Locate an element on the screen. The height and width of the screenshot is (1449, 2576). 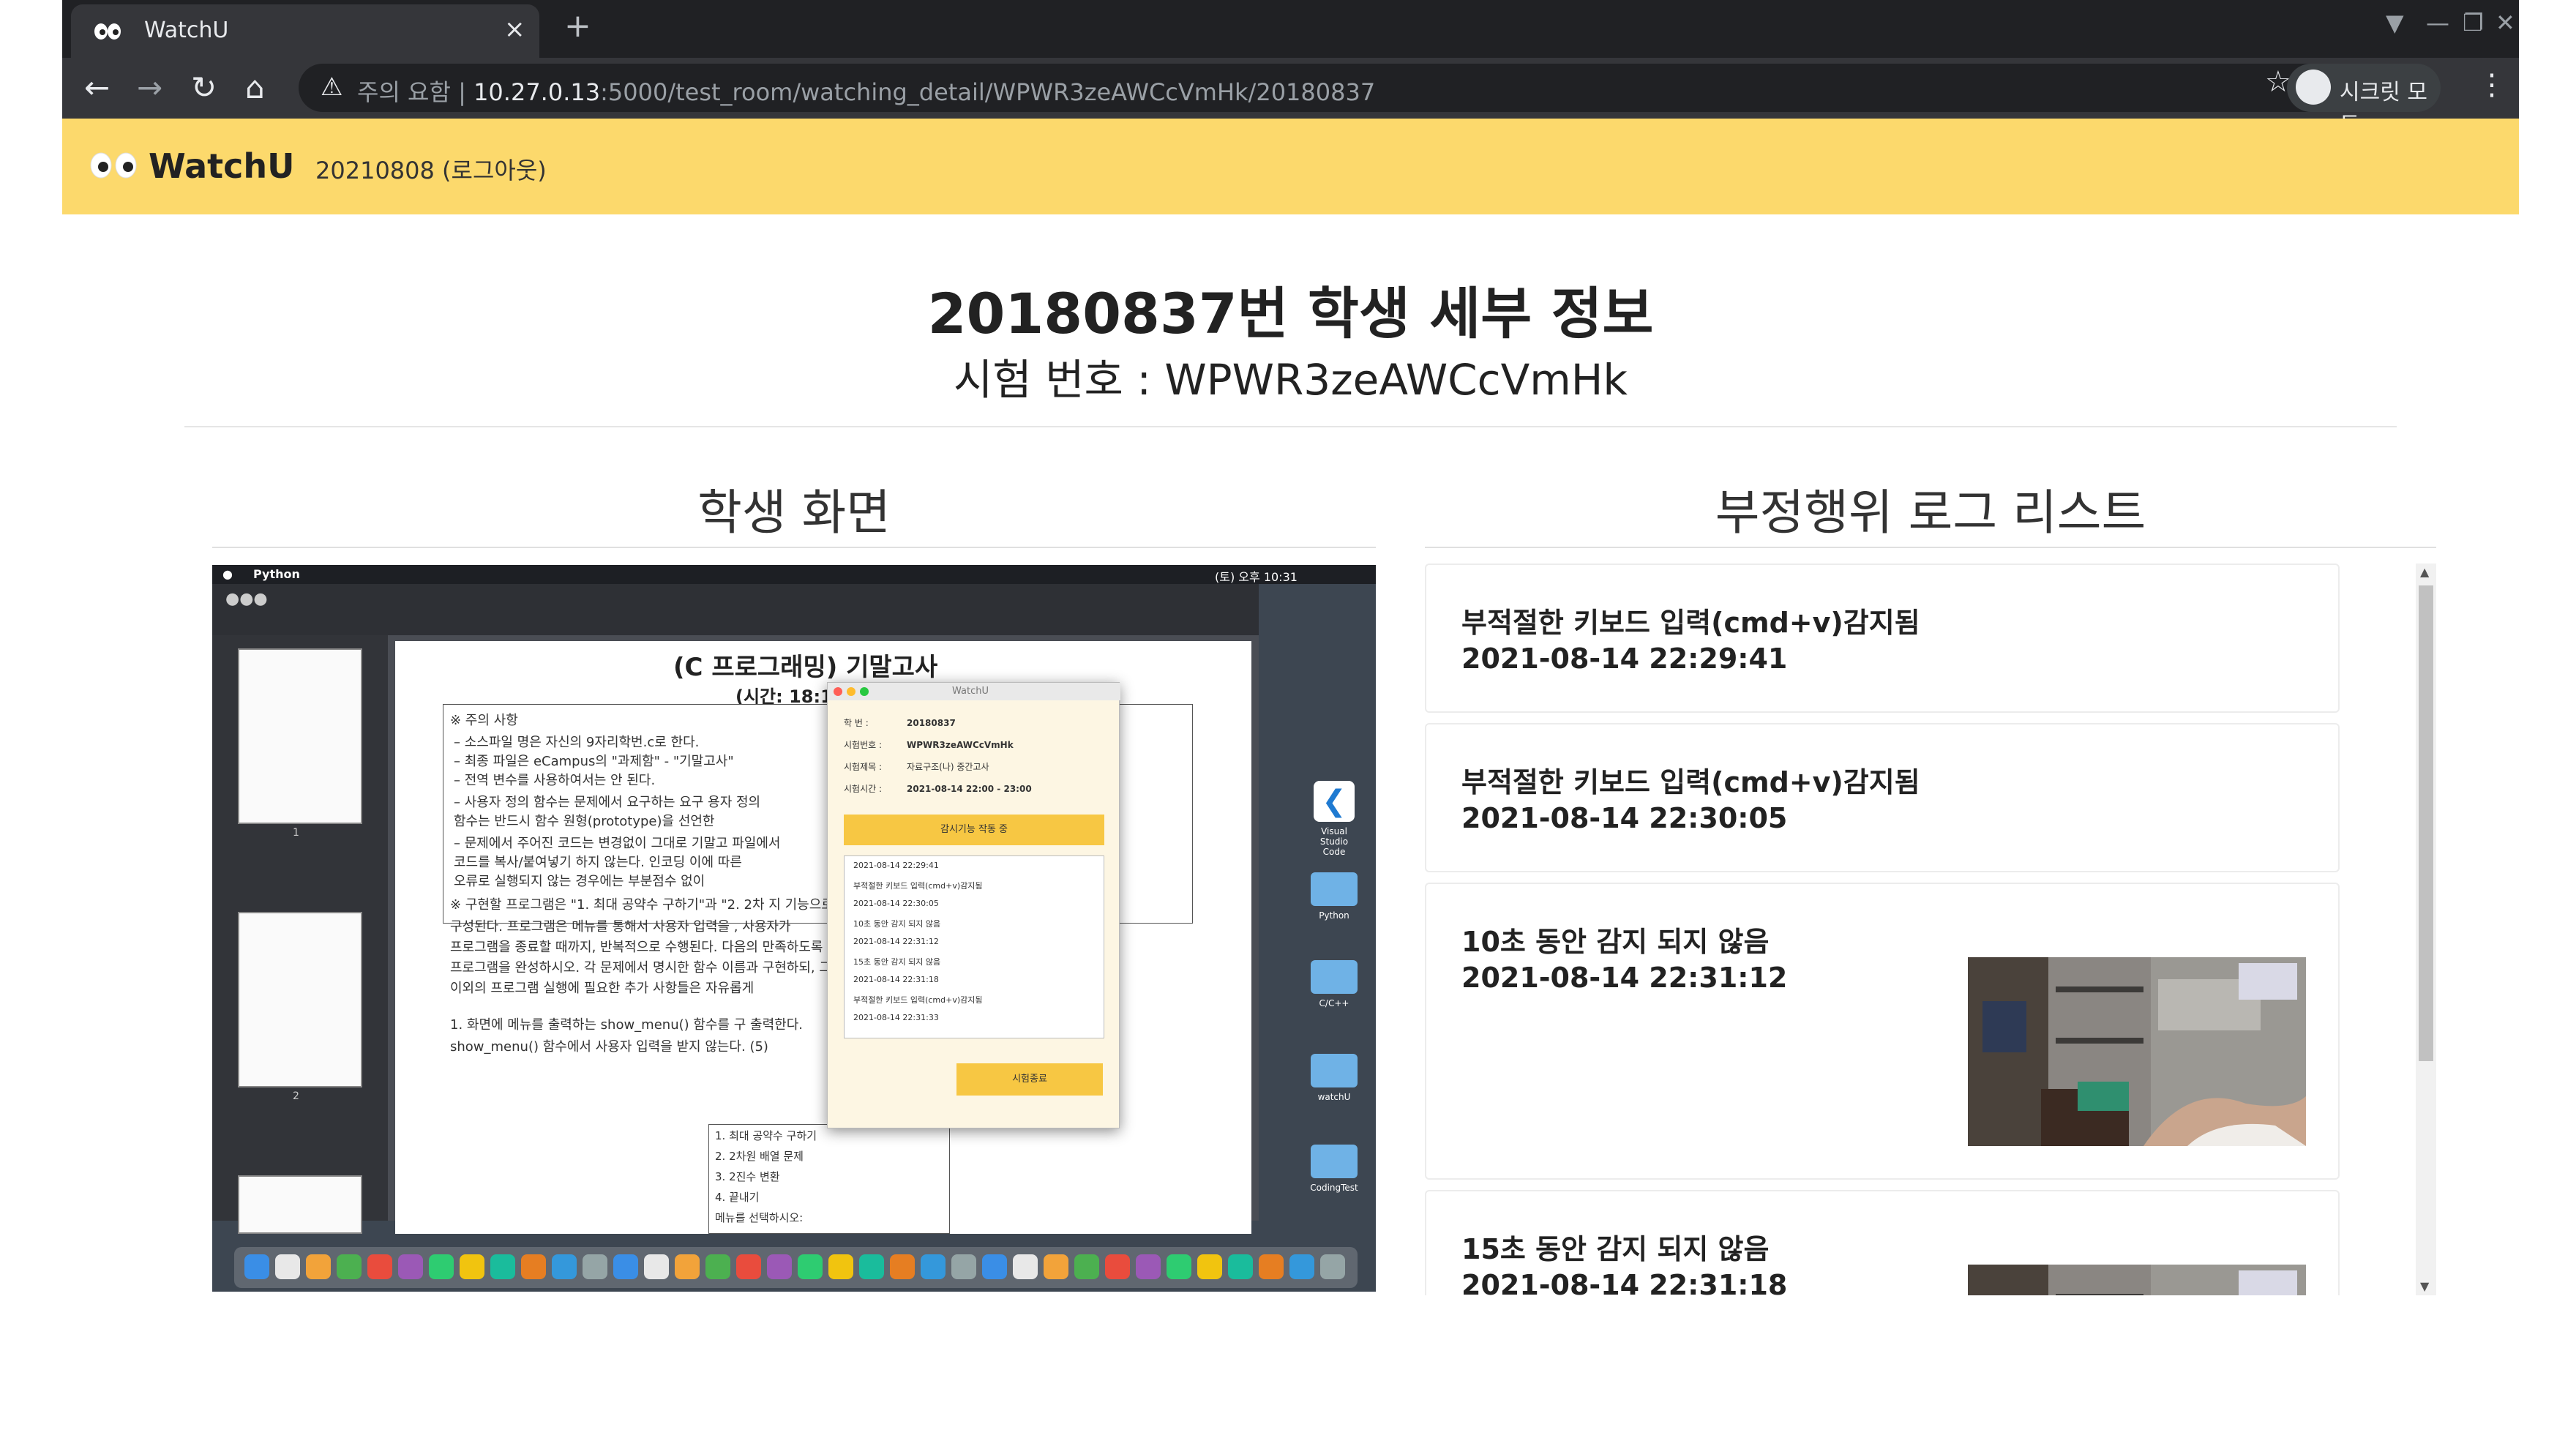
popup-exam-id: 시험번호 : WPWR3zeAWCcVmHk is located at coordinates (929, 745).